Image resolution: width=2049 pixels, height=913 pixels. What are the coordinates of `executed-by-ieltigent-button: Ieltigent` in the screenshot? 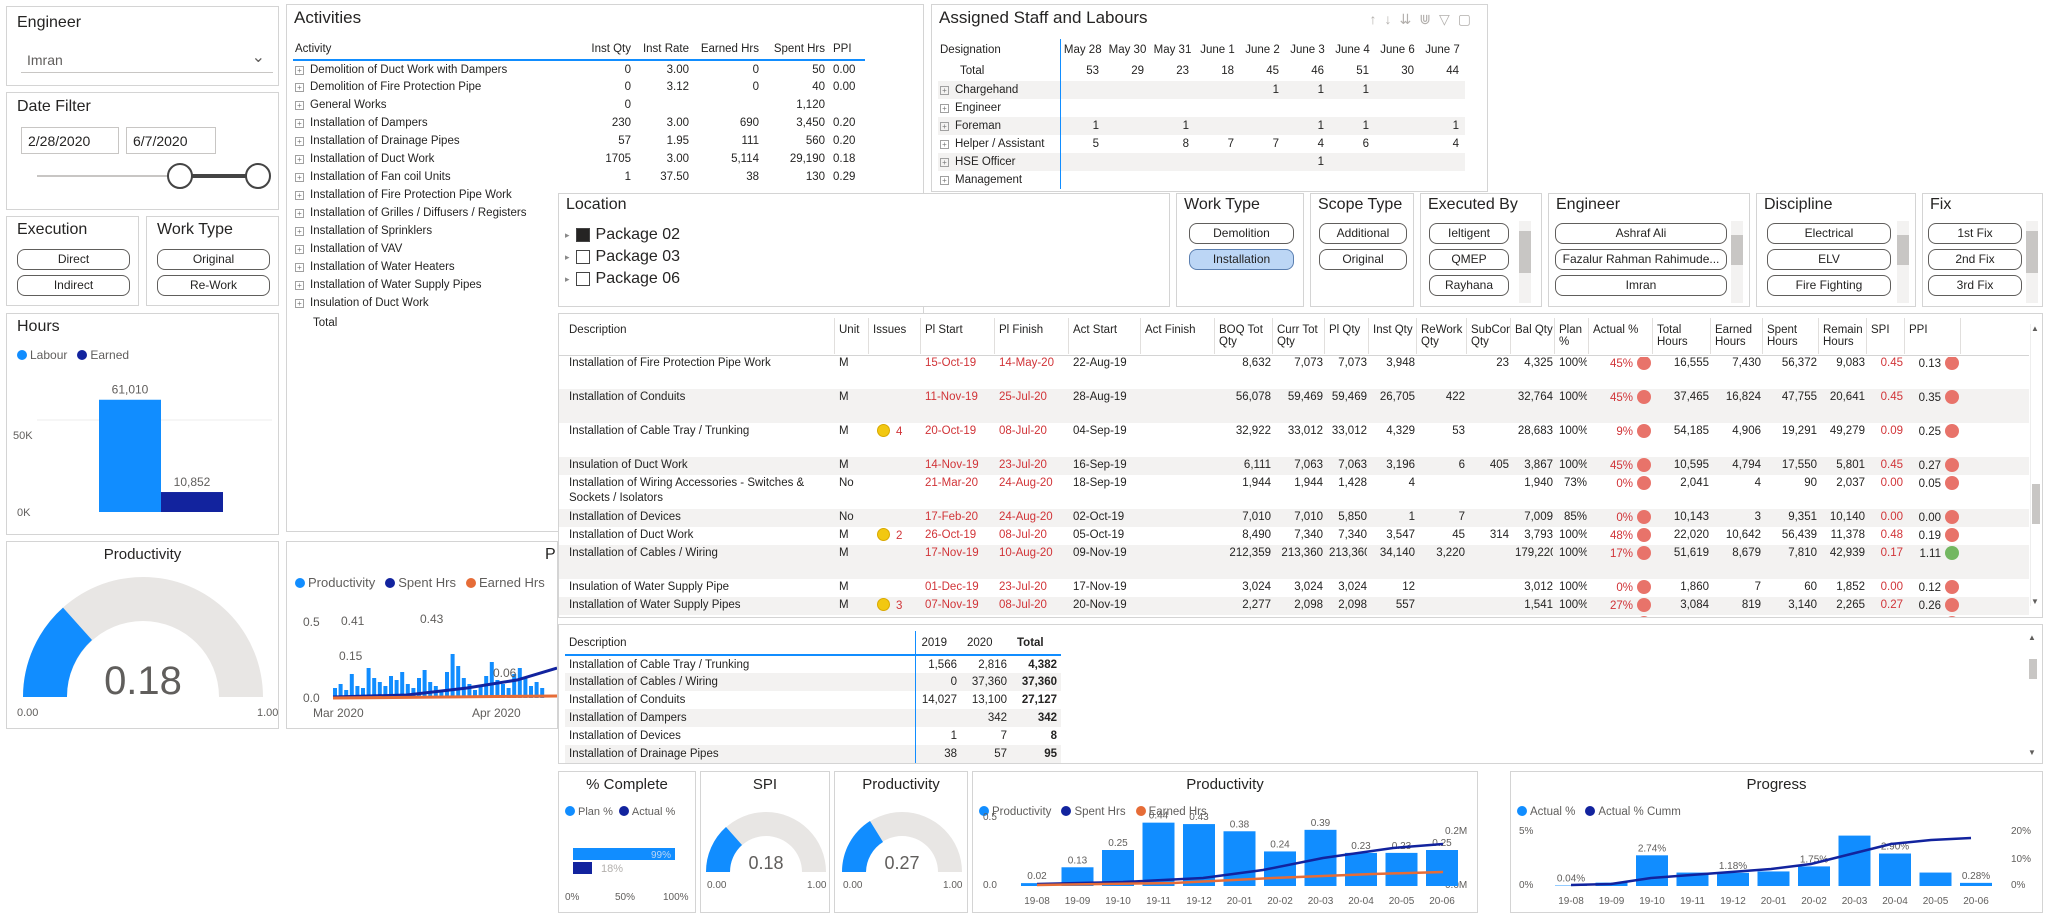 It's located at (1469, 233).